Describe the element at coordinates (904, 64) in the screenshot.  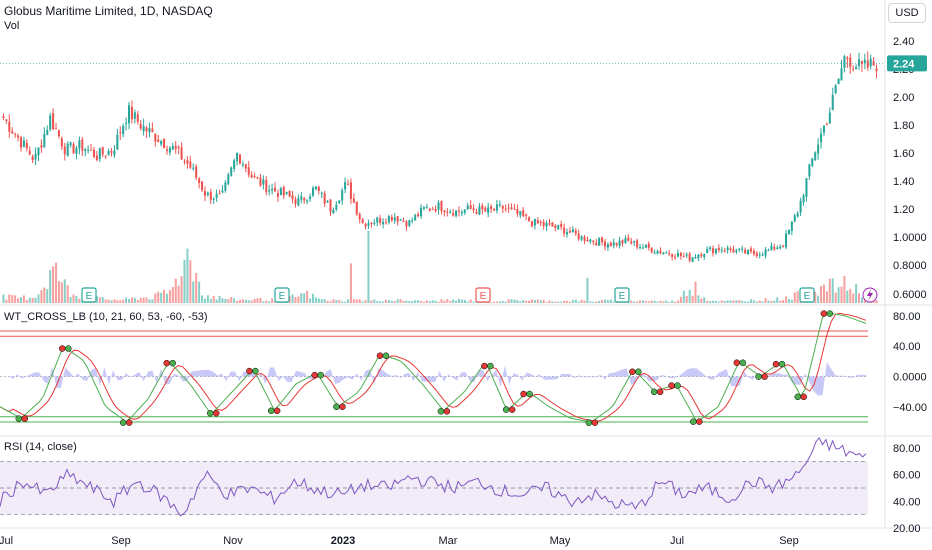
I see `current-price-value: 2.24` at that location.